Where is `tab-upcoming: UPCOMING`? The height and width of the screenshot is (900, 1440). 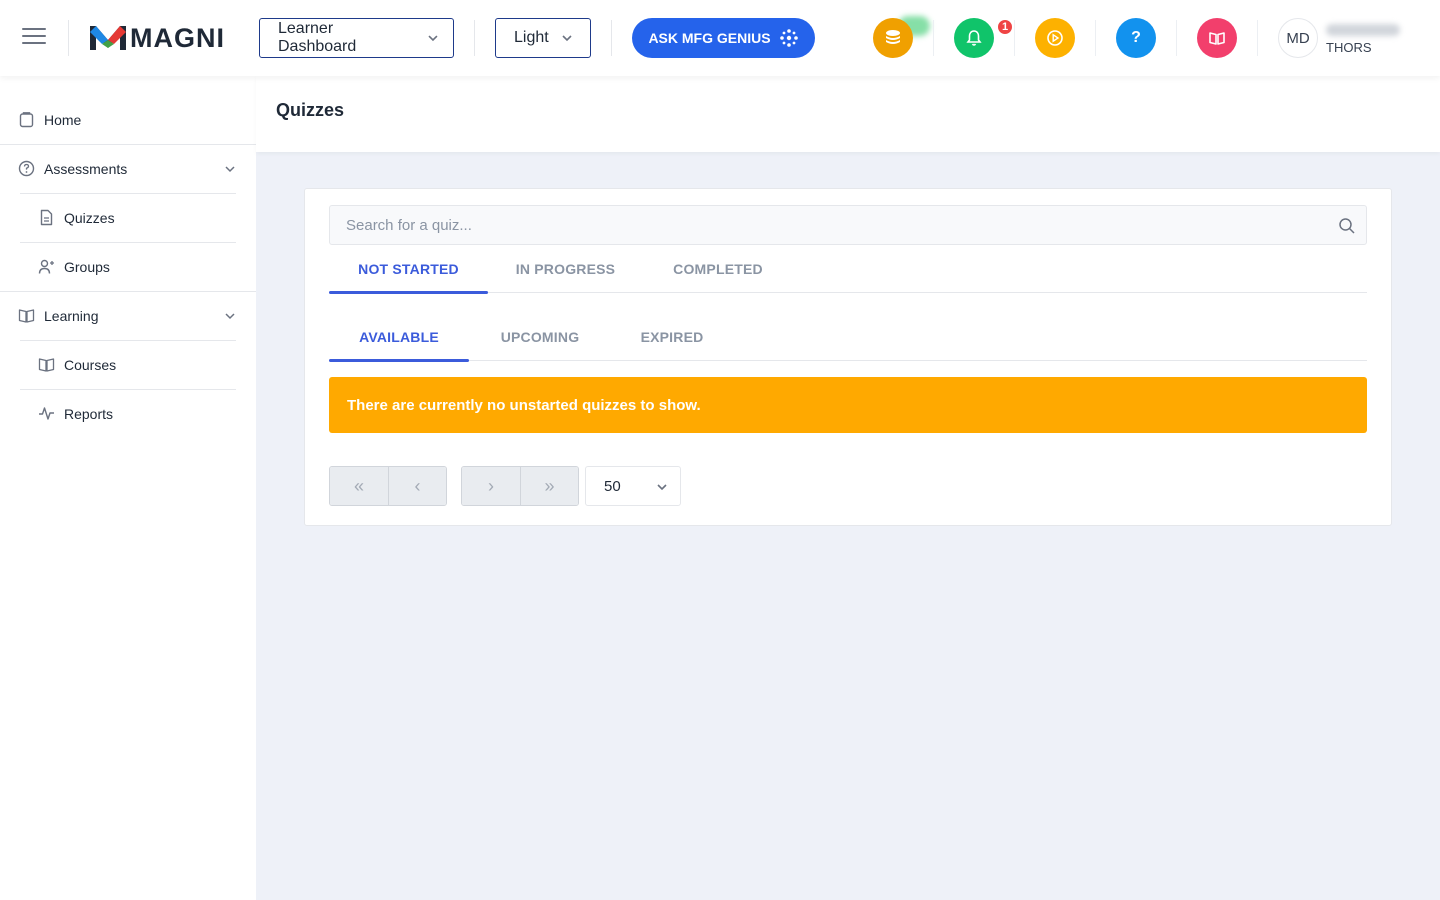
tab-upcoming: UPCOMING is located at coordinates (540, 337).